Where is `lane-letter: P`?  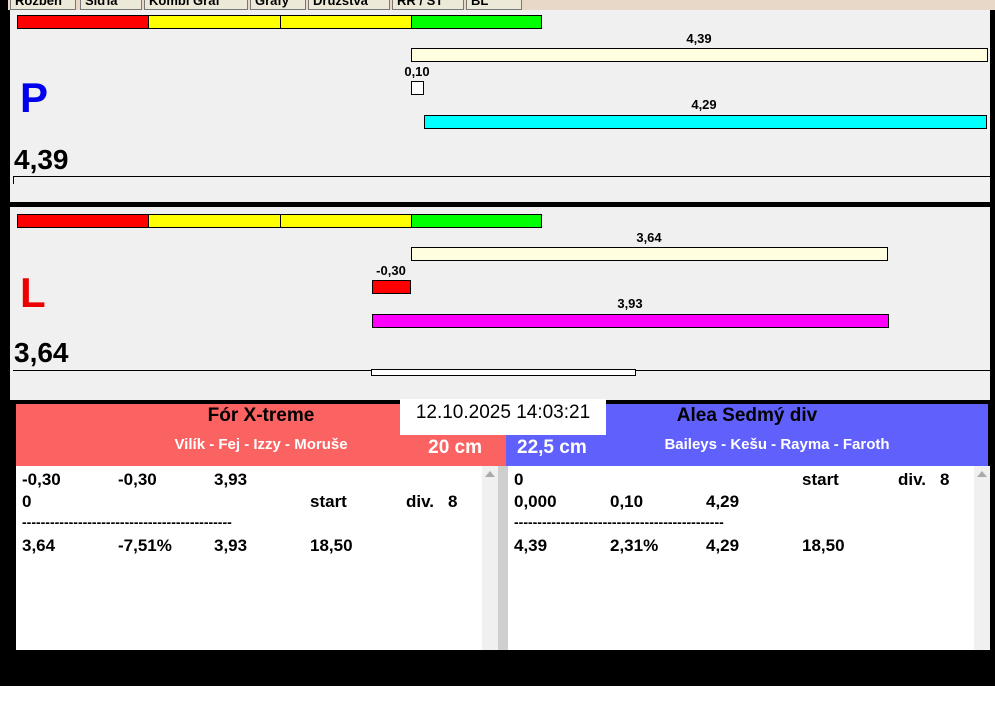 lane-letter: P is located at coordinates (34, 97).